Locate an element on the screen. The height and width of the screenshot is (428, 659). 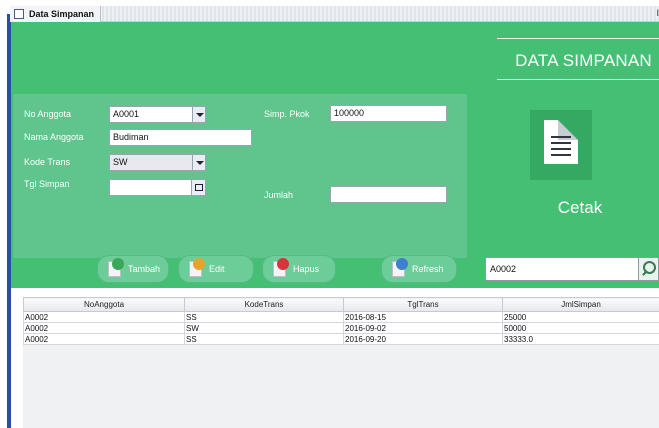
jumlah-label: Jumlah is located at coordinates (279, 195).